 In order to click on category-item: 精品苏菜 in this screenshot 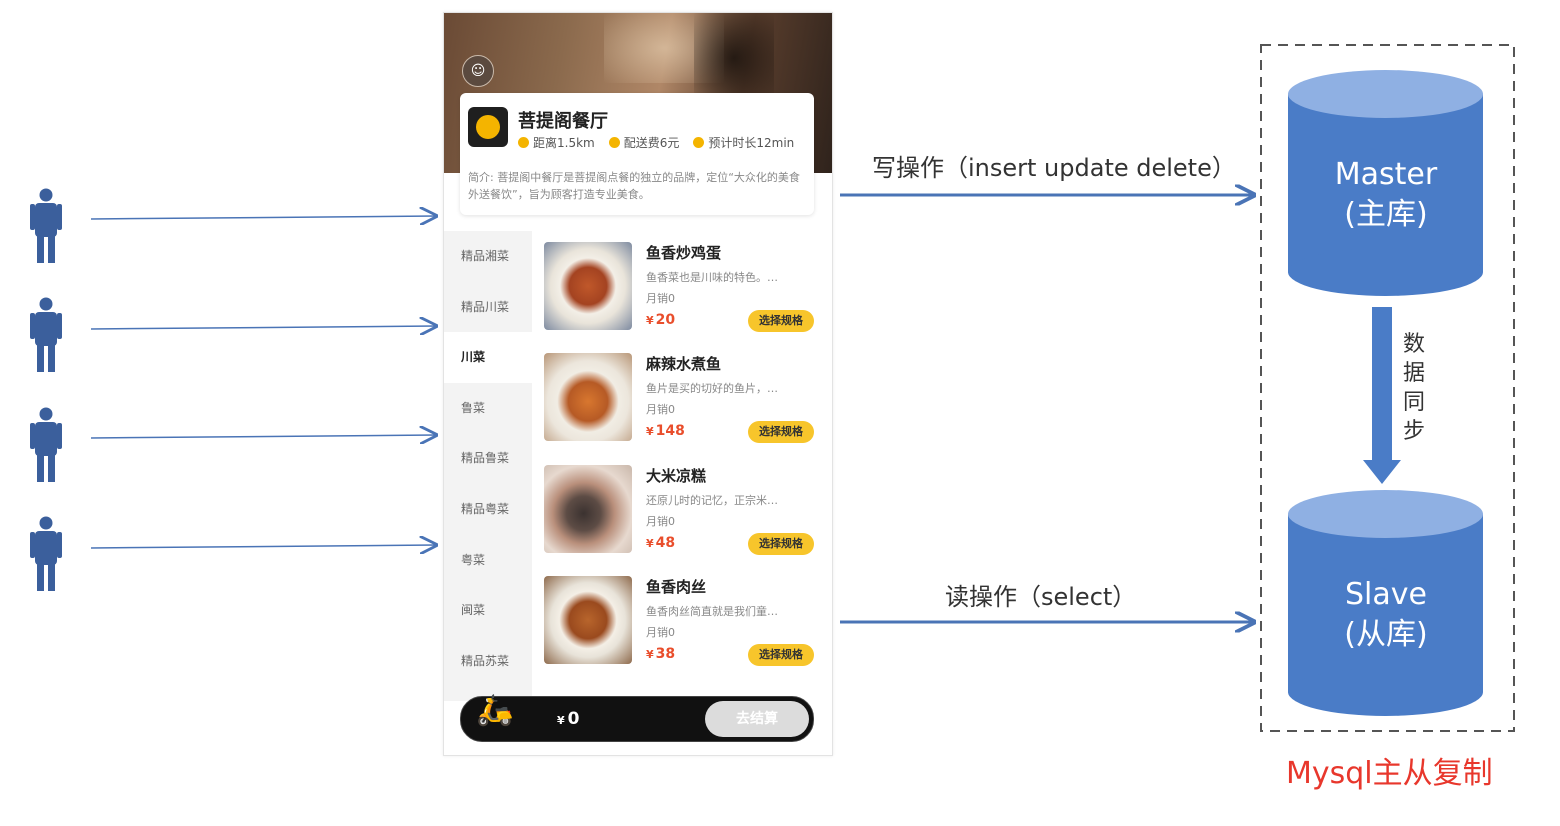, I will do `click(488, 661)`.